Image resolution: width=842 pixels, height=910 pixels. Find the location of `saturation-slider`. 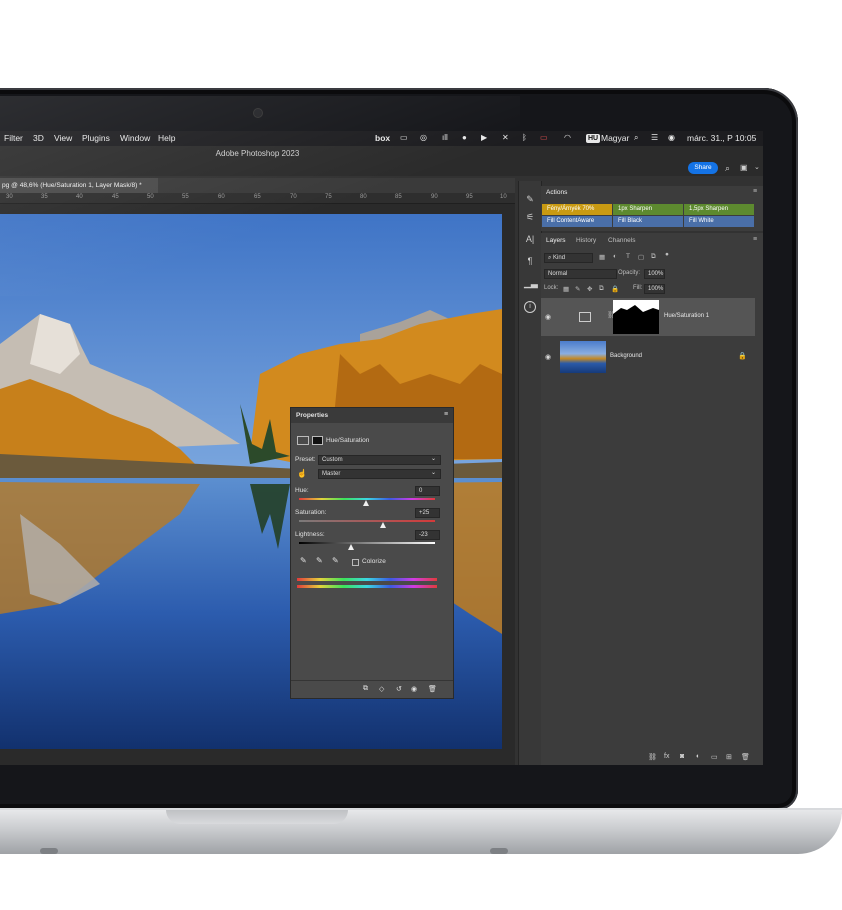

saturation-slider is located at coordinates (367, 521).